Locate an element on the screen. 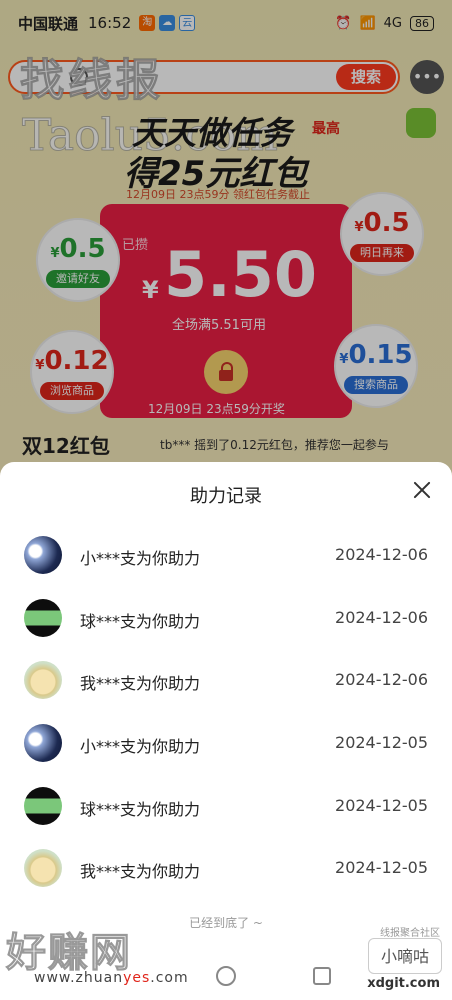 This screenshot has height=1000, width=452. close-icon is located at coordinates (422, 490).